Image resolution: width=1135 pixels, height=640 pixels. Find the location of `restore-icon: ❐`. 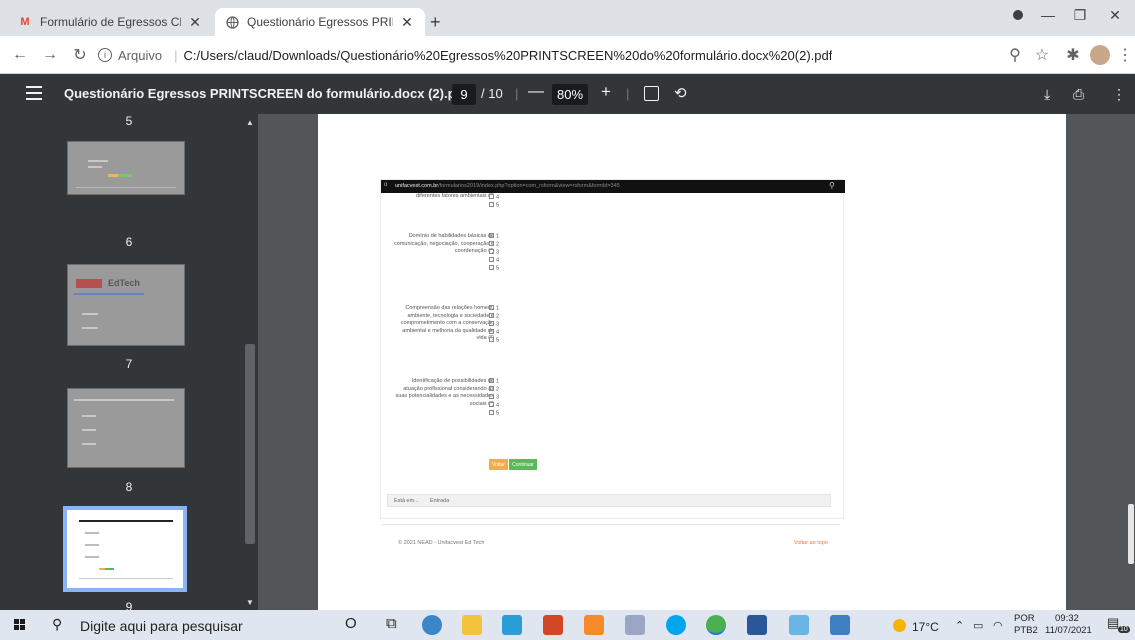

restore-icon: ❐ is located at coordinates (1080, 15).